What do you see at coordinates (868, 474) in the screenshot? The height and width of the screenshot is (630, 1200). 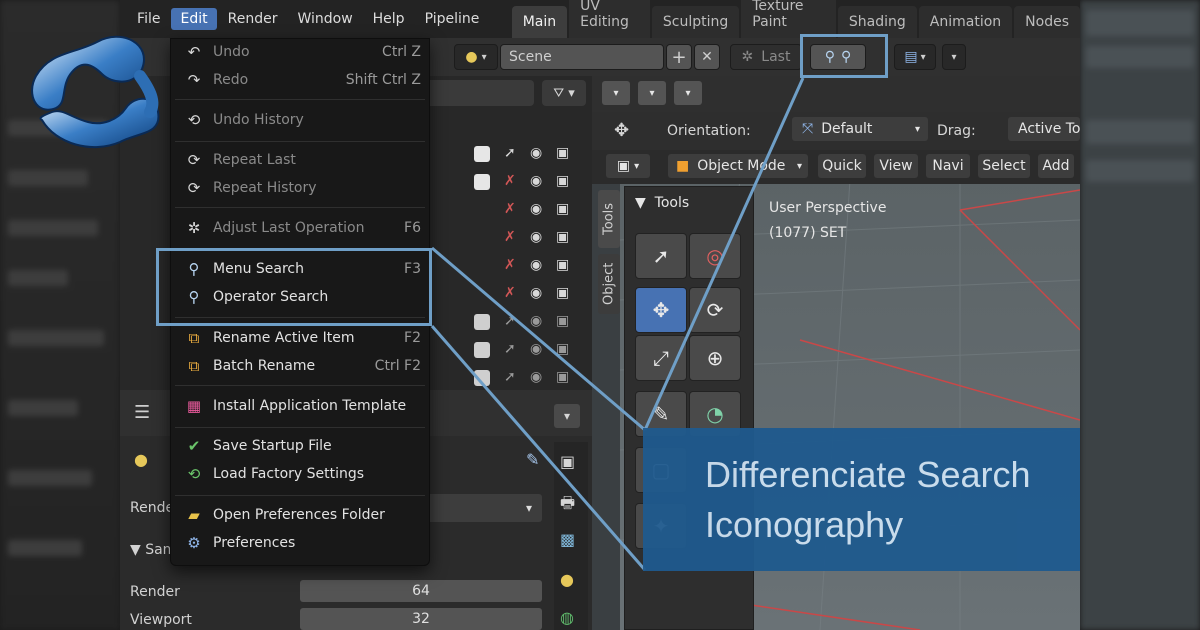 I see `caption-line-1: Differenciate Search` at bounding box center [868, 474].